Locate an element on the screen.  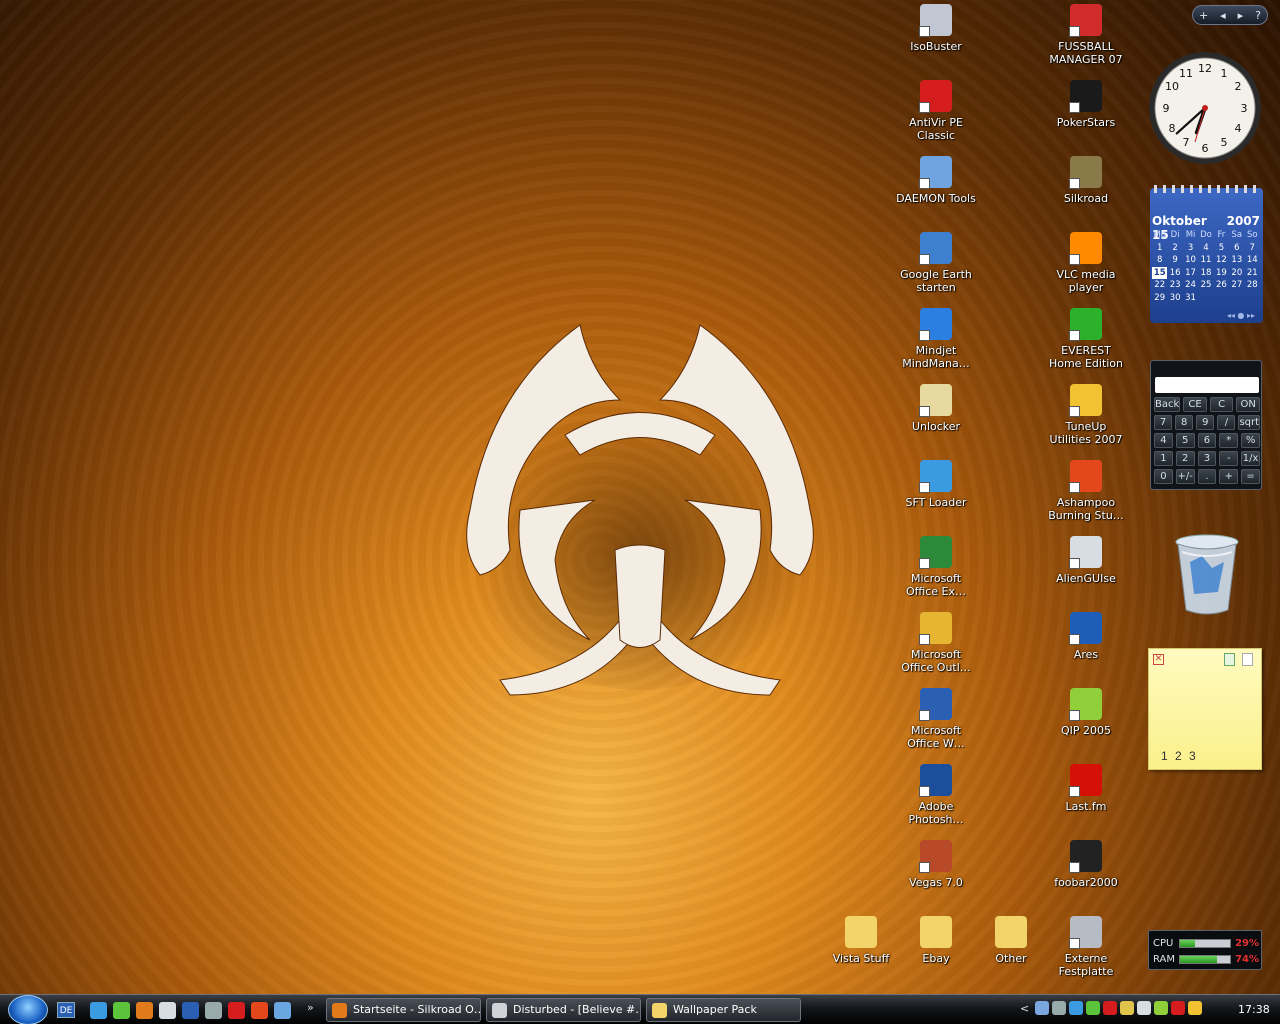
calculator-key: 8 is located at coordinates (1184, 422).